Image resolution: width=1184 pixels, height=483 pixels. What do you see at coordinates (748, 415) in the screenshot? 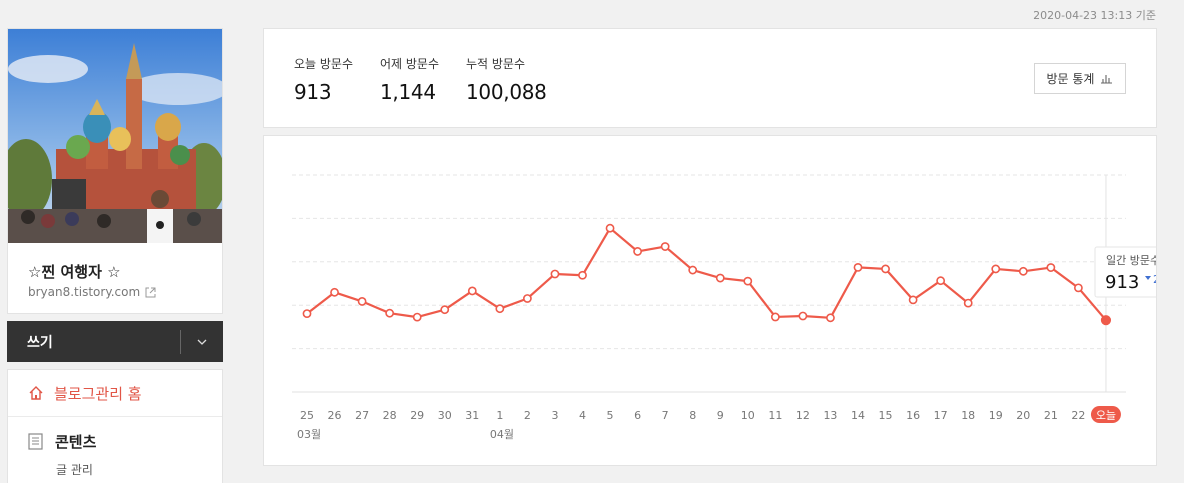
I see `x-tick-label: 10` at bounding box center [748, 415].